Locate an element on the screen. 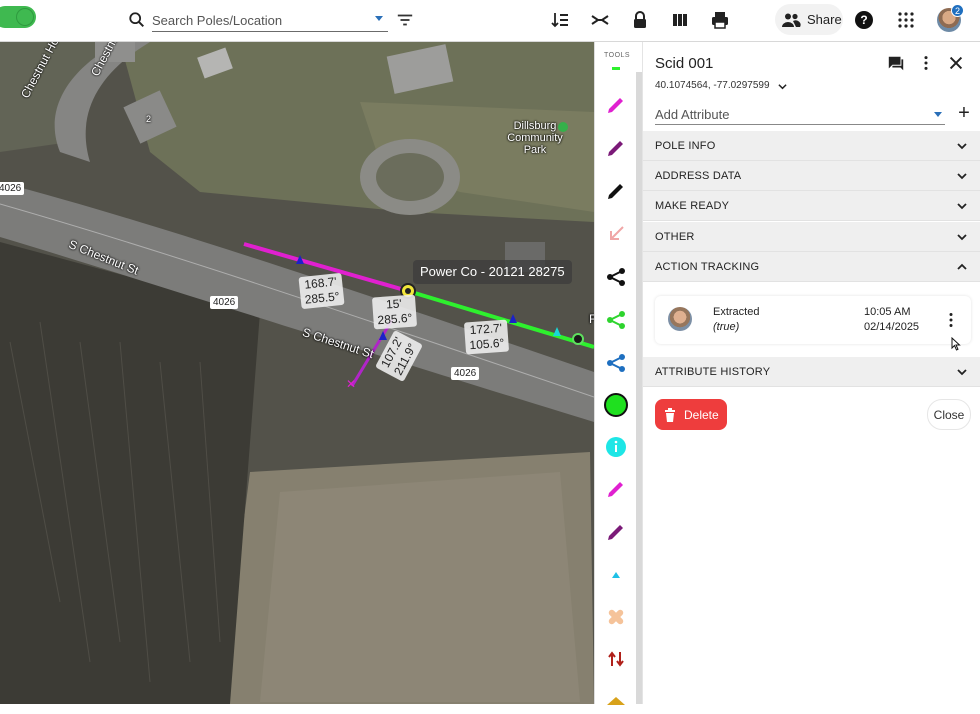 This screenshot has width=980, height=714. section-attribute-history: ATTRIBUTE HISTORY is located at coordinates (811, 372).